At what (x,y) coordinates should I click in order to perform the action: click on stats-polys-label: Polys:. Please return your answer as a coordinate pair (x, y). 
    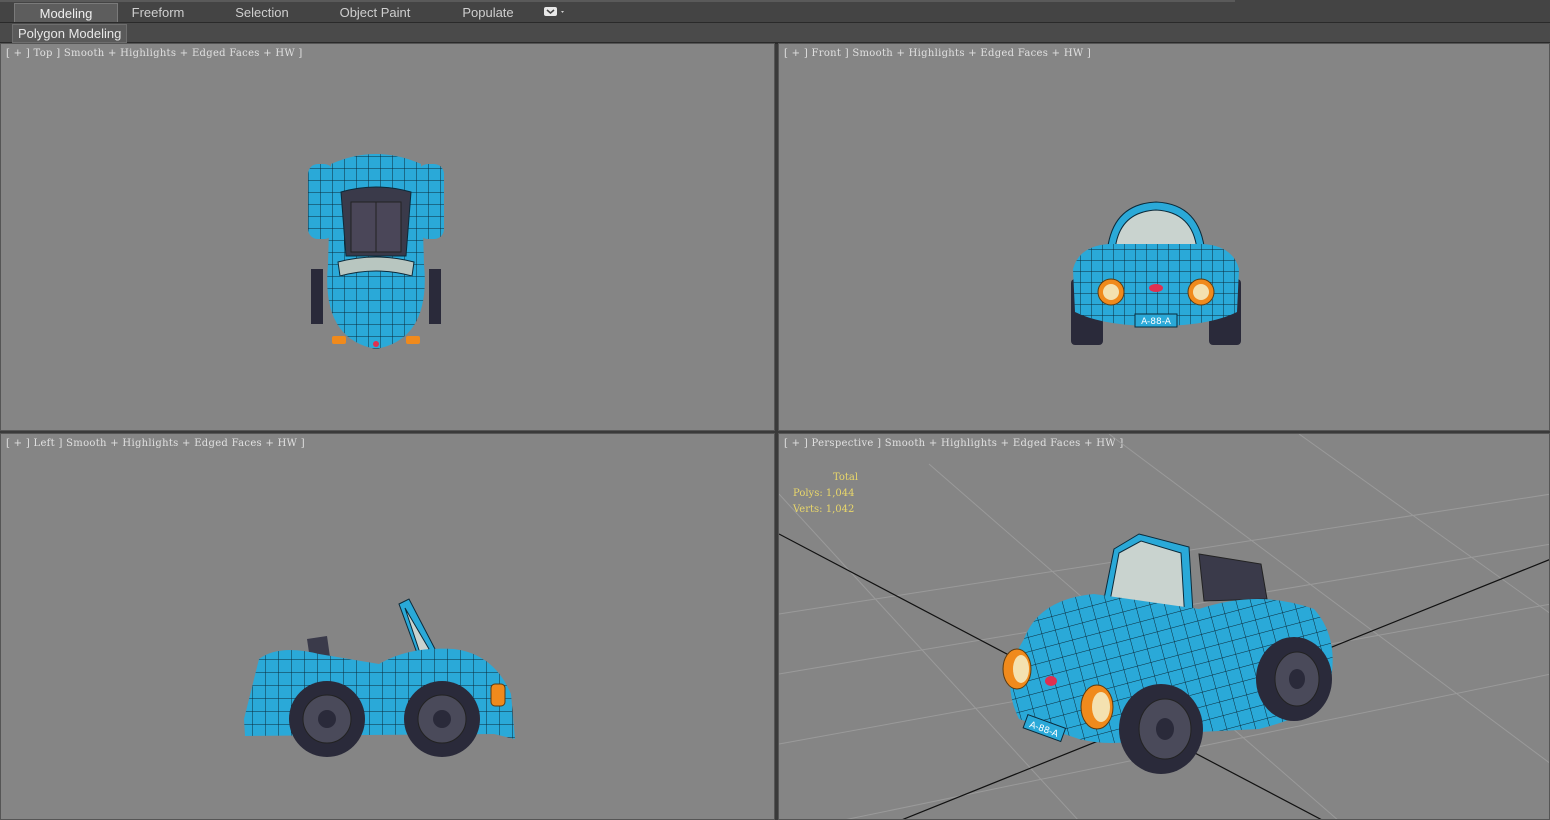
    Looking at the image, I should click on (808, 493).